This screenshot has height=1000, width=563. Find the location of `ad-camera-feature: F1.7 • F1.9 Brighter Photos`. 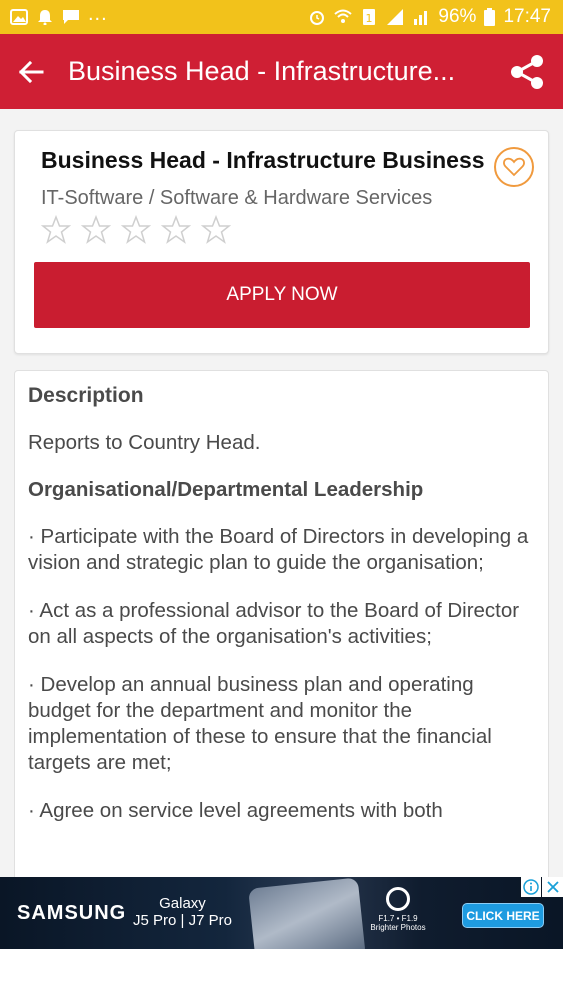

ad-camera-feature: F1.7 • F1.9 Brighter Photos is located at coordinates (398, 909).